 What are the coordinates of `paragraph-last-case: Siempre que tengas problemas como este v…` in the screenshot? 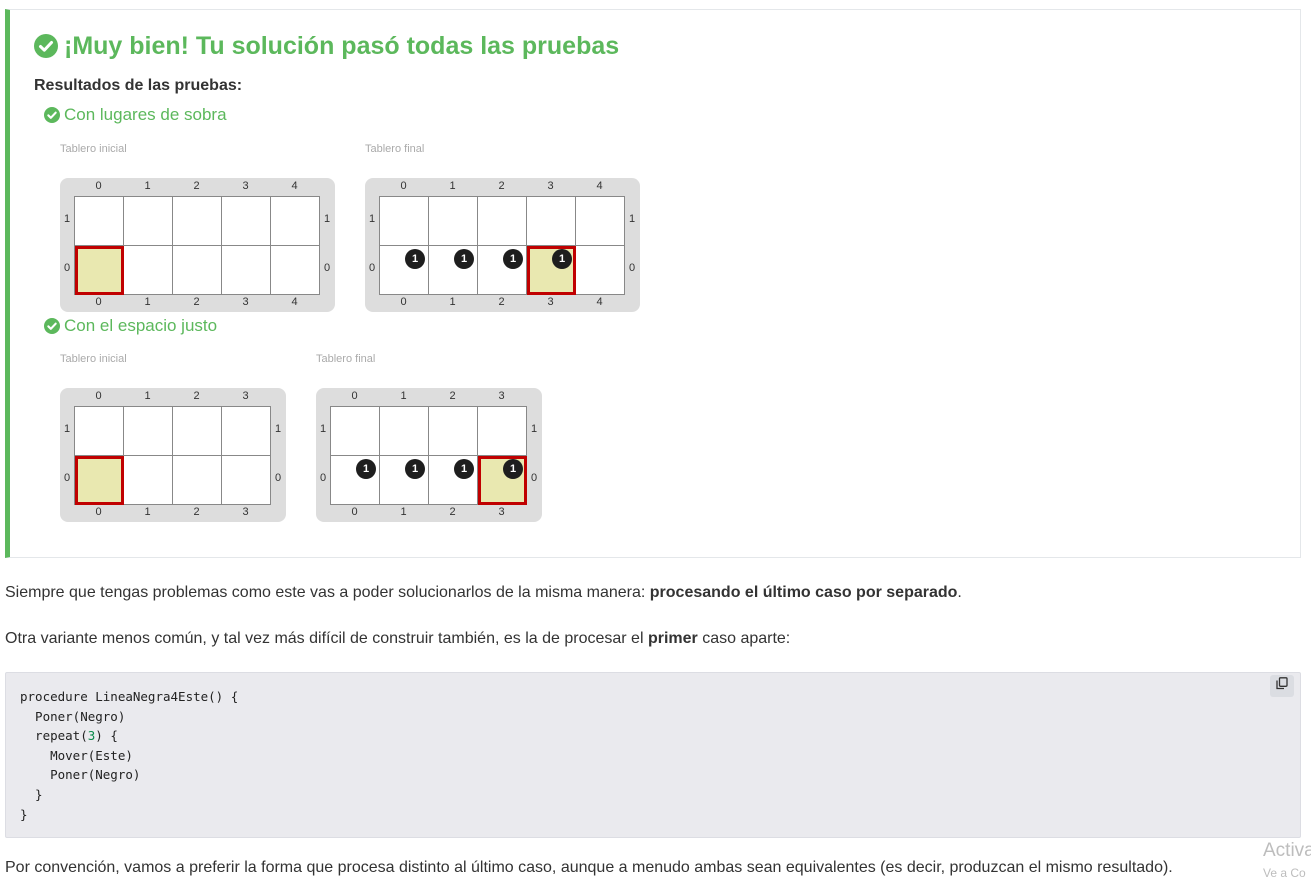 It's located at (483, 593).